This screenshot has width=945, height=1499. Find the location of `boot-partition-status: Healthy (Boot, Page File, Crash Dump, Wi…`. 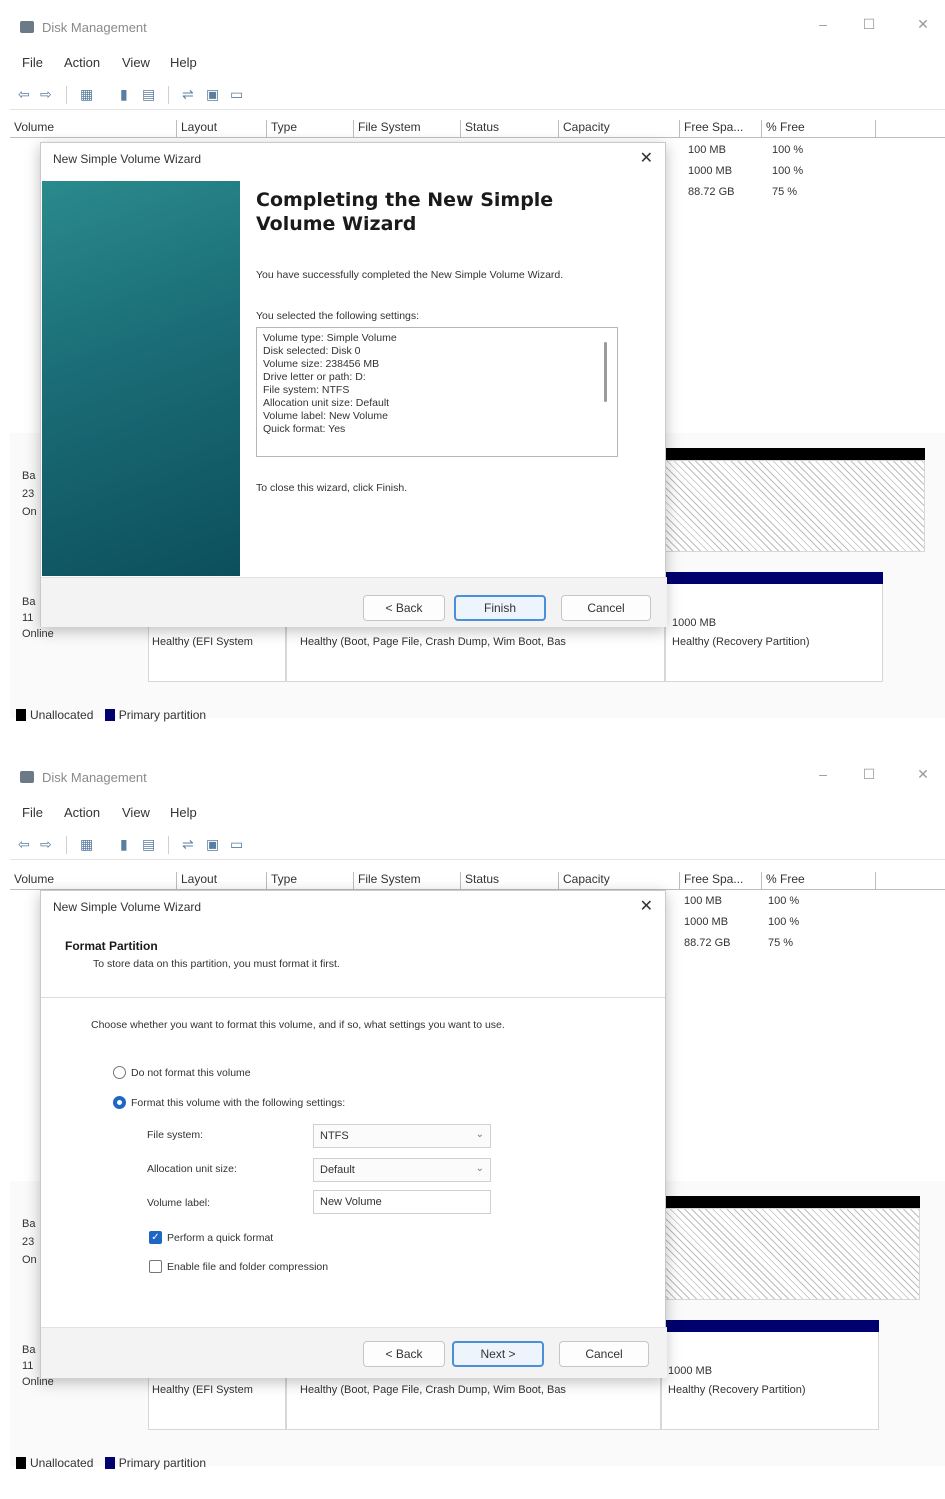

boot-partition-status: Healthy (Boot, Page File, Crash Dump, Wi… is located at coordinates (433, 1390).